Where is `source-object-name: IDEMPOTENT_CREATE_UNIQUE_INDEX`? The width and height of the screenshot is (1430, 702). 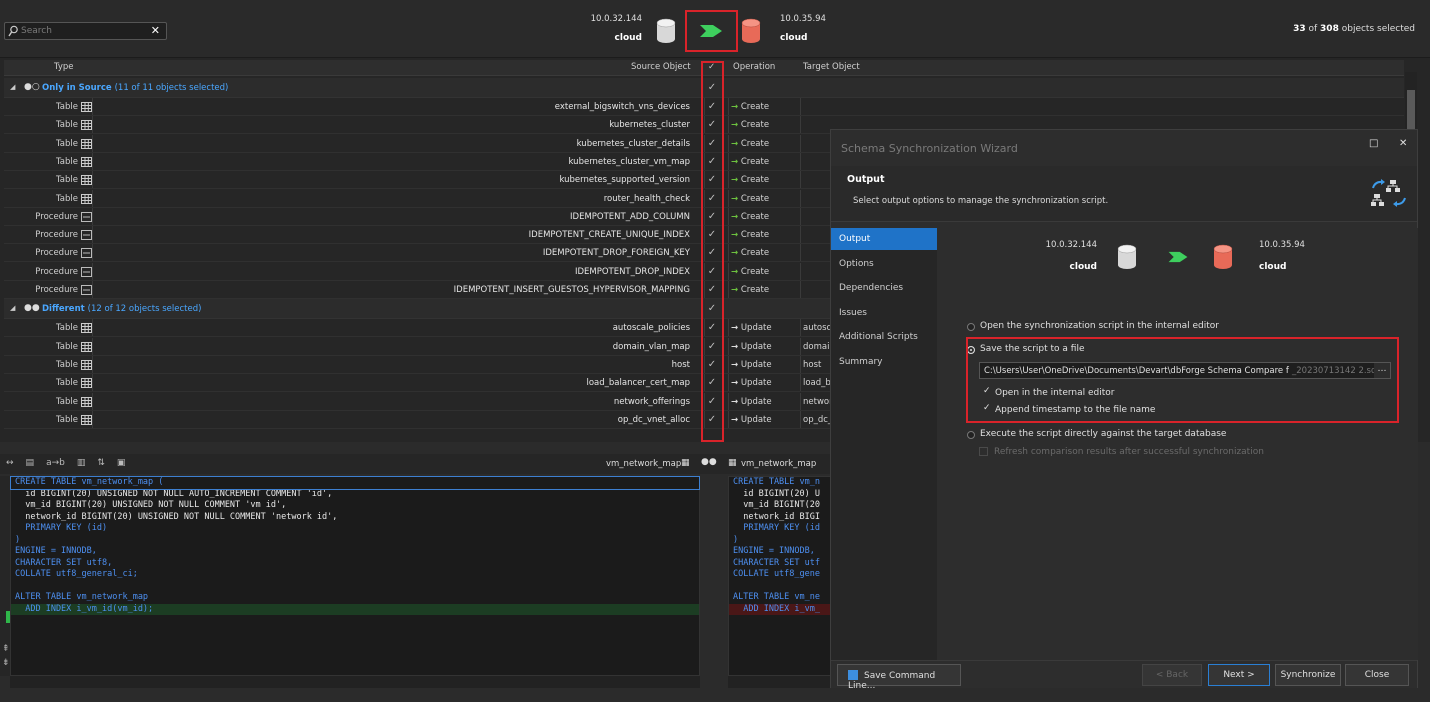 source-object-name: IDEMPOTENT_CREATE_UNIQUE_INDEX is located at coordinates (609, 235).